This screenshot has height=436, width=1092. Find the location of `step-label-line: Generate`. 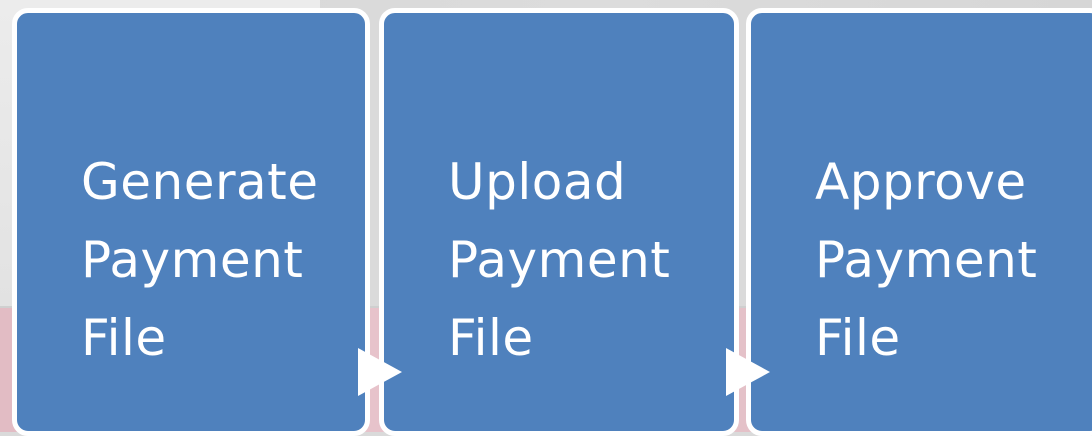

step-label-line: Generate is located at coordinates (200, 182).